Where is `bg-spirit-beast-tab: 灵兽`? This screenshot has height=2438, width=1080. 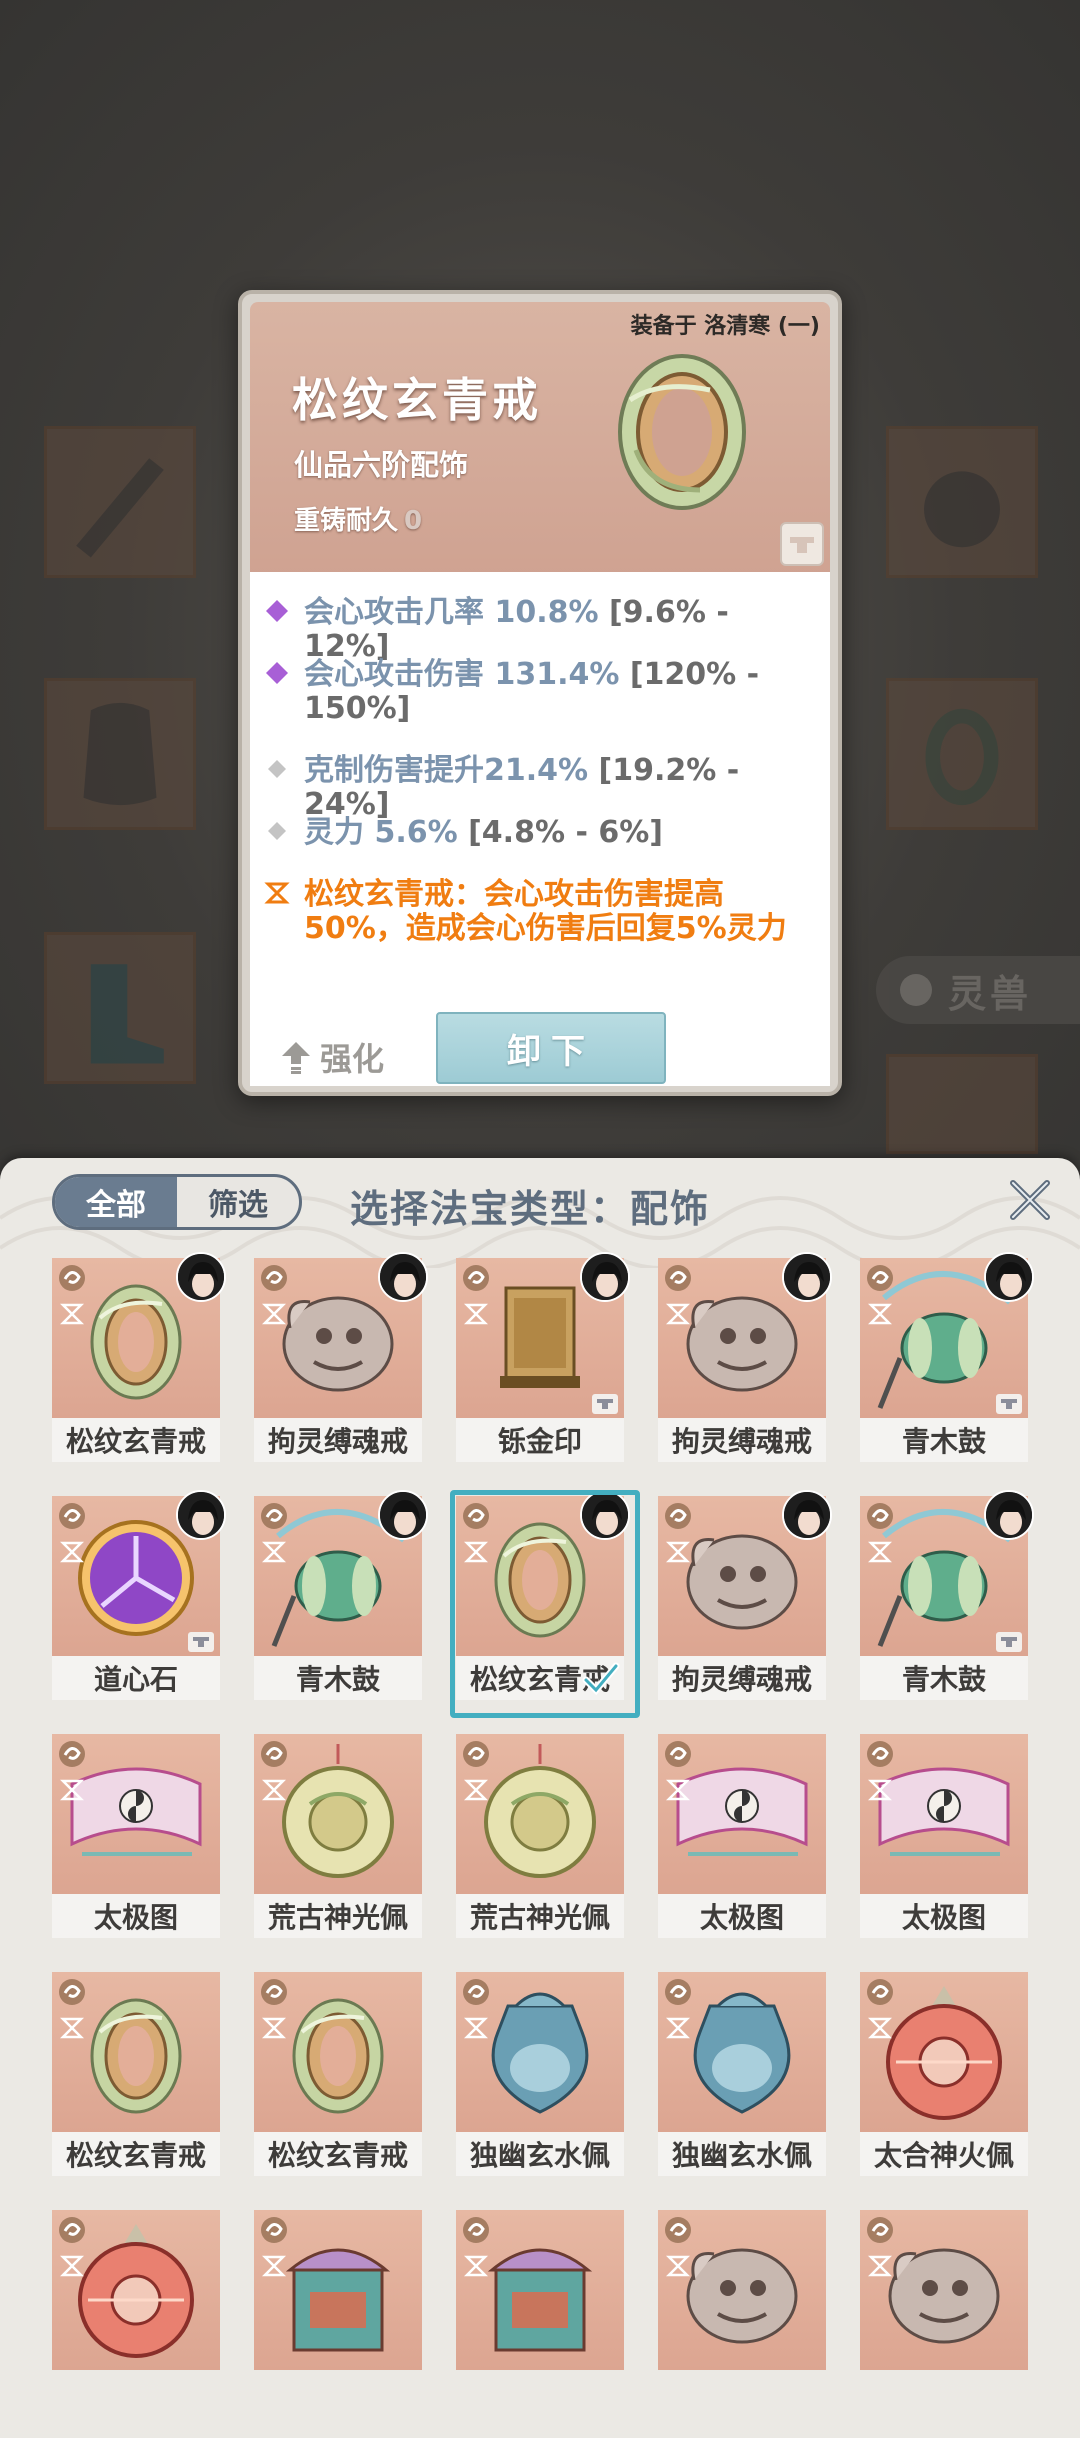 bg-spirit-beast-tab: 灵兽 is located at coordinates (978, 990).